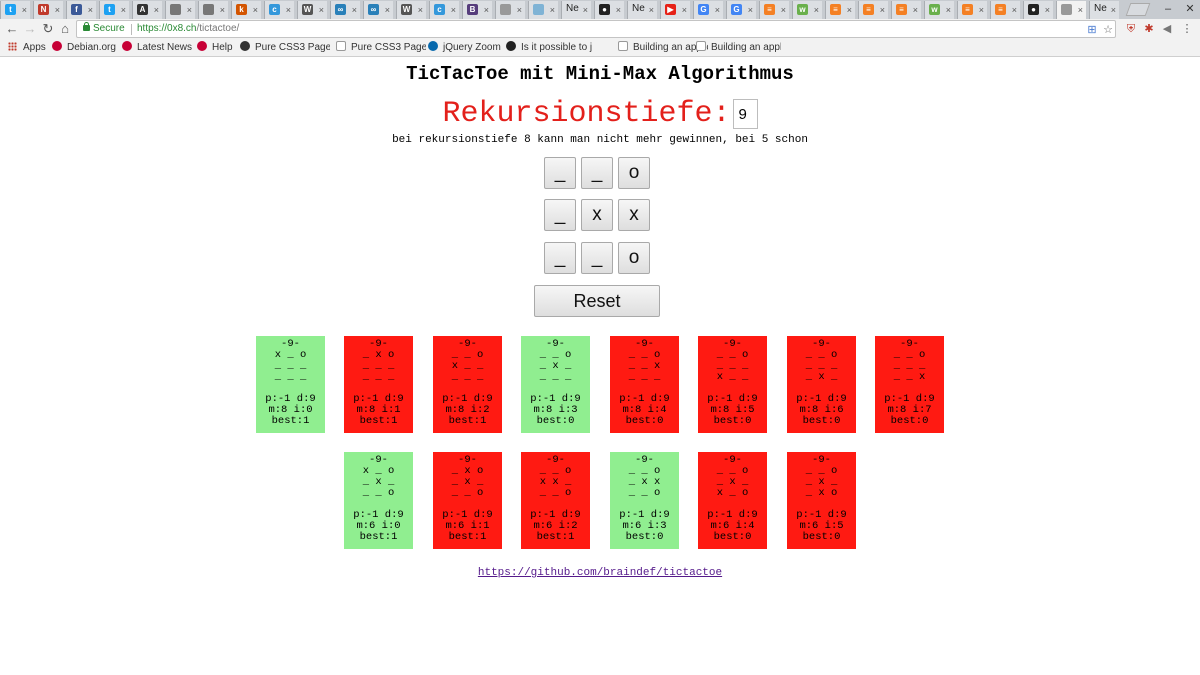 Image resolution: width=1200 pixels, height=675 pixels. I want to click on reload-icon: ↻, so click(48, 29).